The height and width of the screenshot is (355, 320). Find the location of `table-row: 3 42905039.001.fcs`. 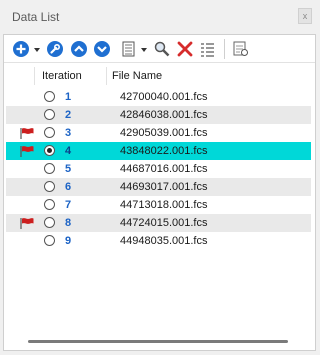

table-row: 3 42905039.001.fcs is located at coordinates (158, 133).